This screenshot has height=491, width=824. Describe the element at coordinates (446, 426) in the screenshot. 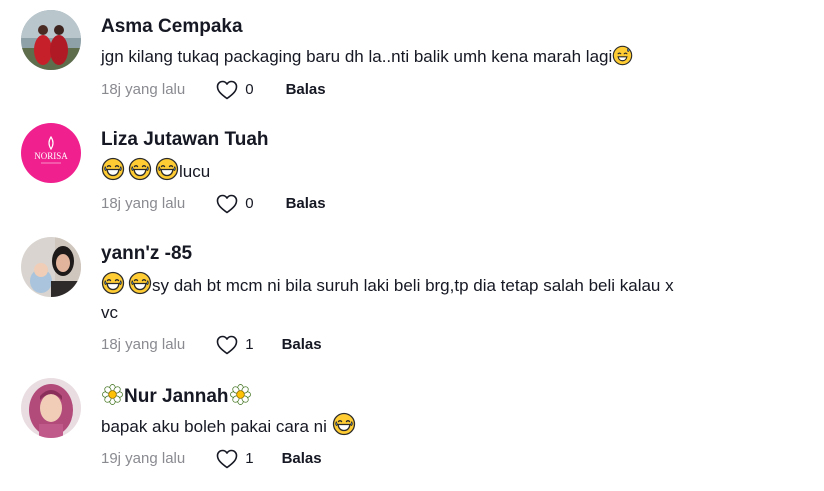

I see `comment-text: bapak aku boleh pakai cara ni` at that location.